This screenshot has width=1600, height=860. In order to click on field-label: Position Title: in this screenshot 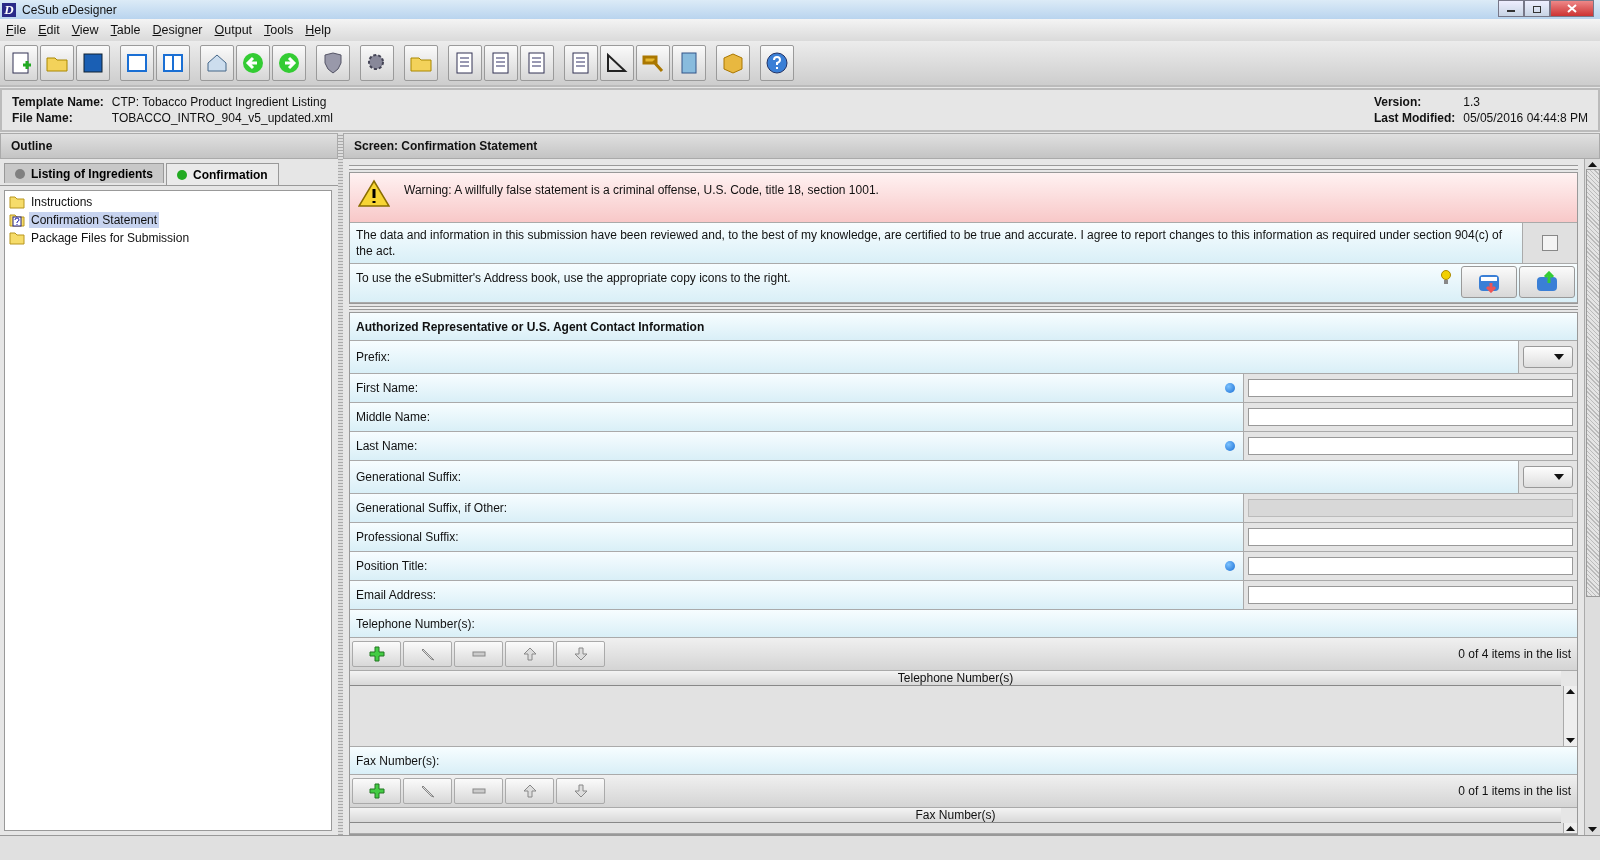, I will do `click(392, 566)`.